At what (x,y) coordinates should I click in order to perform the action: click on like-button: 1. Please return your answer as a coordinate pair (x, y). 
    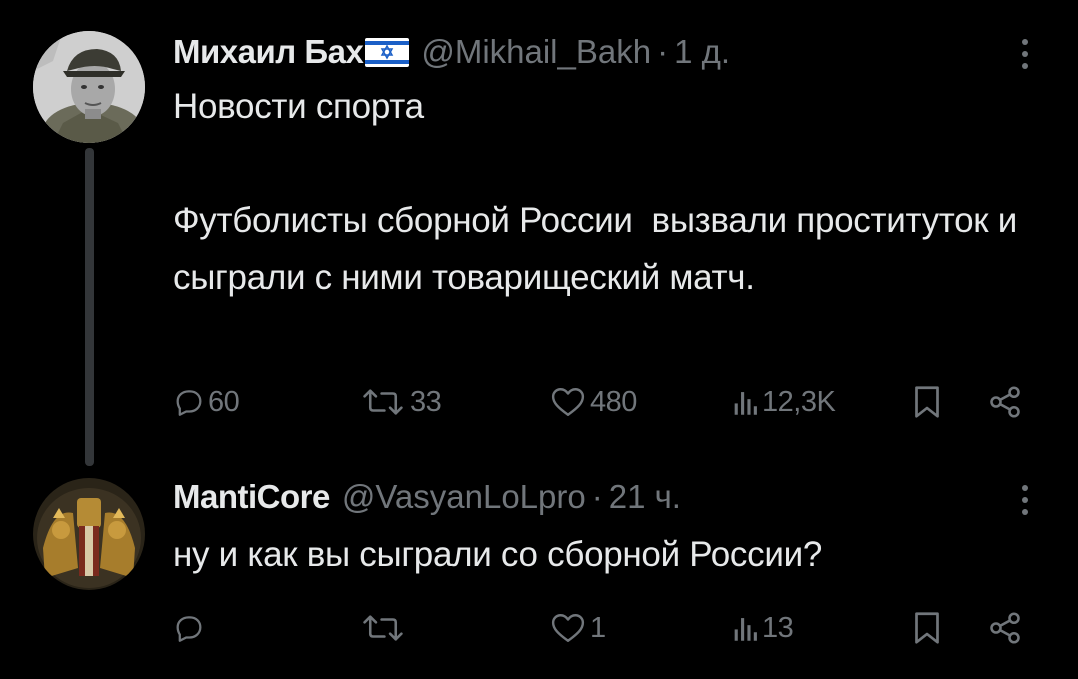
    Looking at the image, I should click on (577, 628).